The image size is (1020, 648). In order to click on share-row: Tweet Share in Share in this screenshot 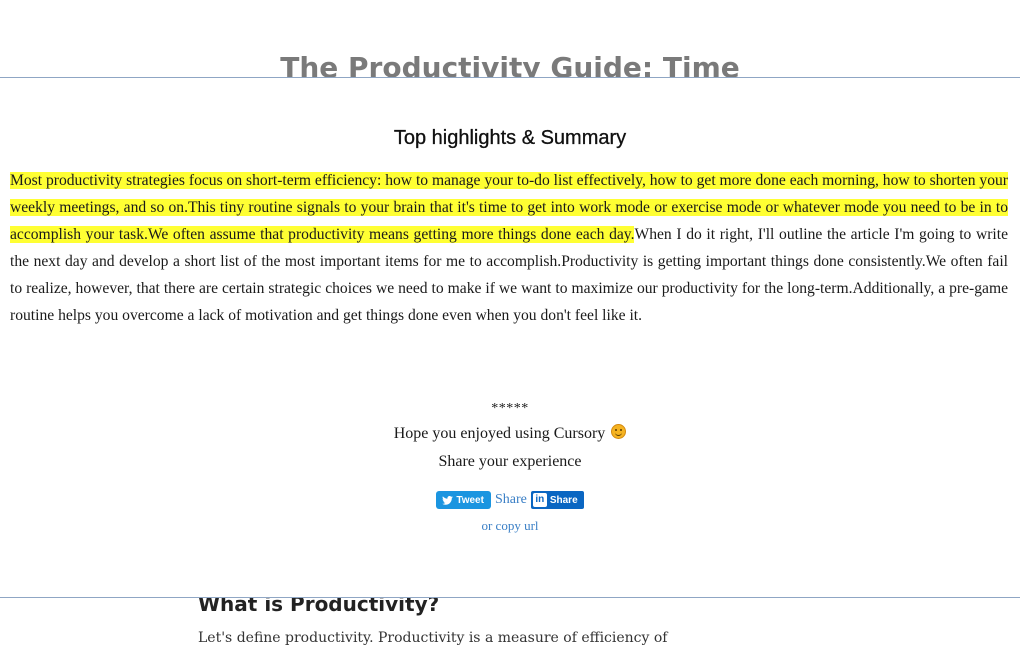, I will do `click(510, 500)`.